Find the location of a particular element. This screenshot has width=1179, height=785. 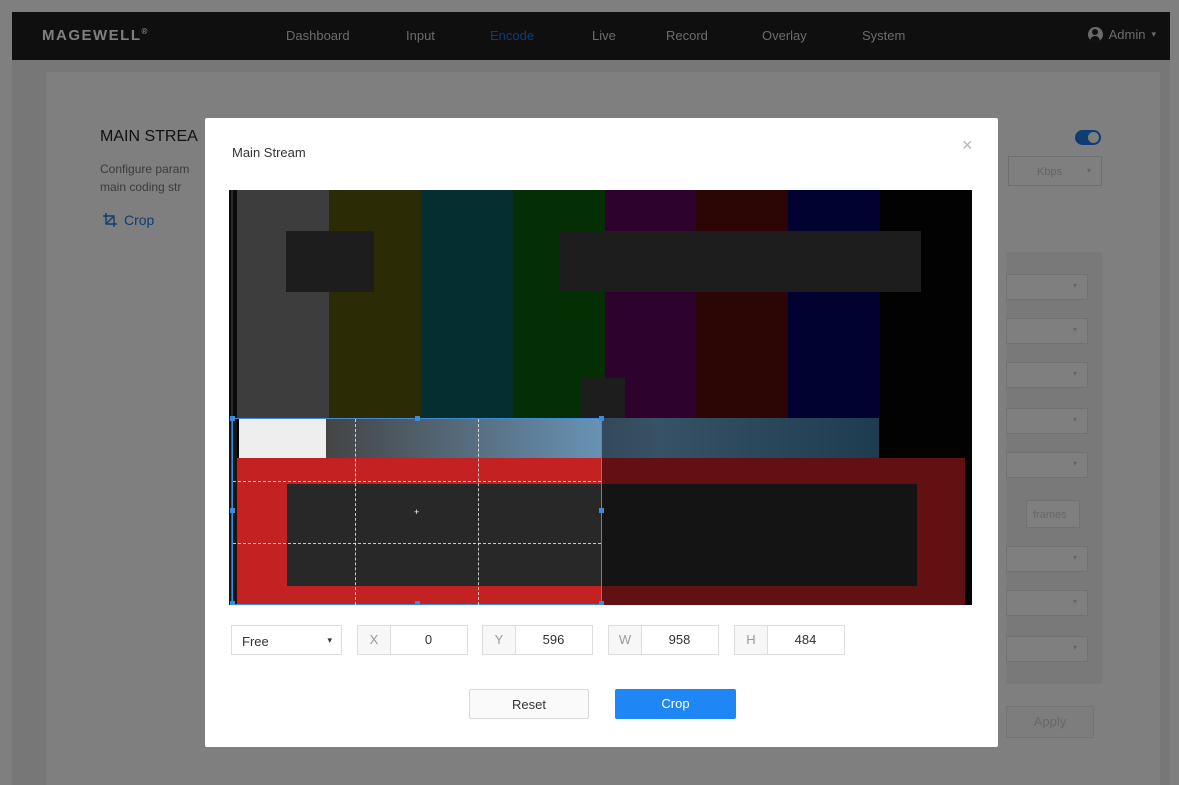

center-crosshair-icon: + is located at coordinates (417, 512).